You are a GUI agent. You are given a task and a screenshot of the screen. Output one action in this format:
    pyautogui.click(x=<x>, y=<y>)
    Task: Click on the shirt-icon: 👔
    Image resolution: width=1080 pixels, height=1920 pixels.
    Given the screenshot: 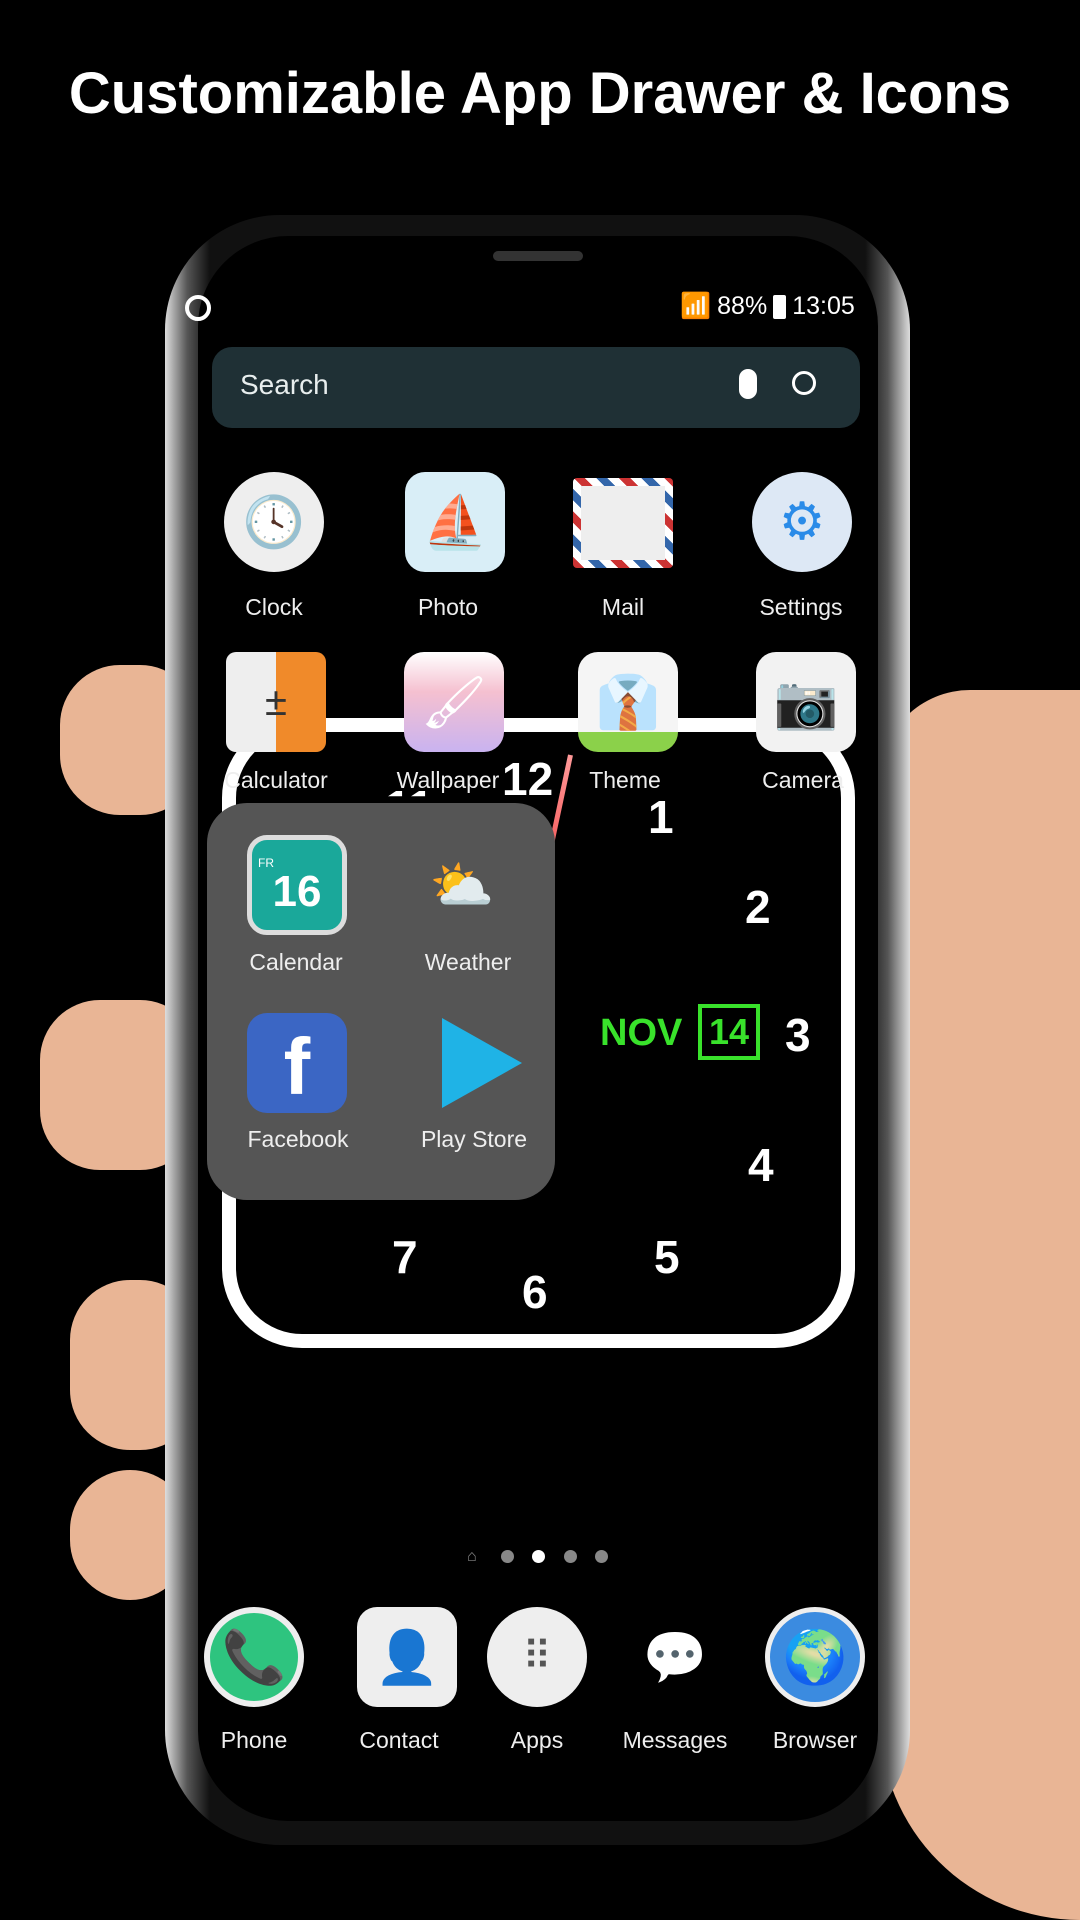 What is the action you would take?
    pyautogui.click(x=628, y=702)
    